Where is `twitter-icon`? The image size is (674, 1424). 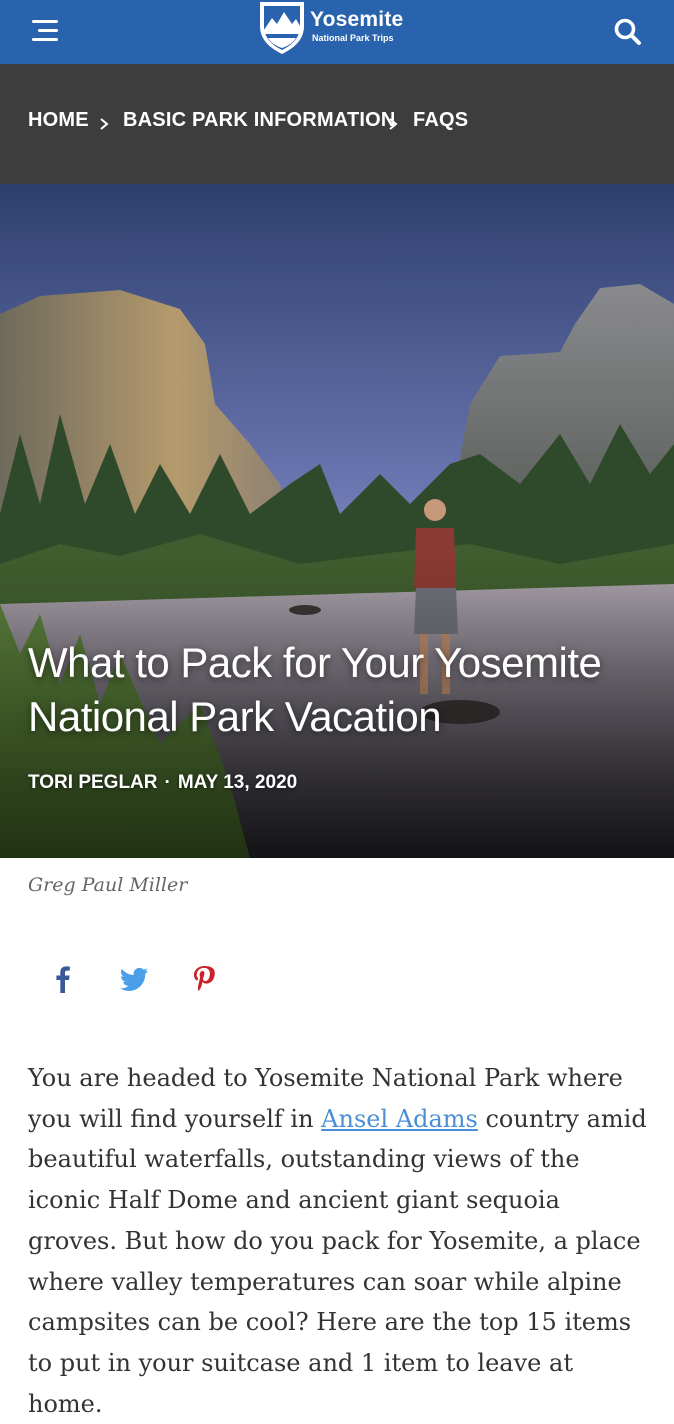
twitter-icon is located at coordinates (134, 979).